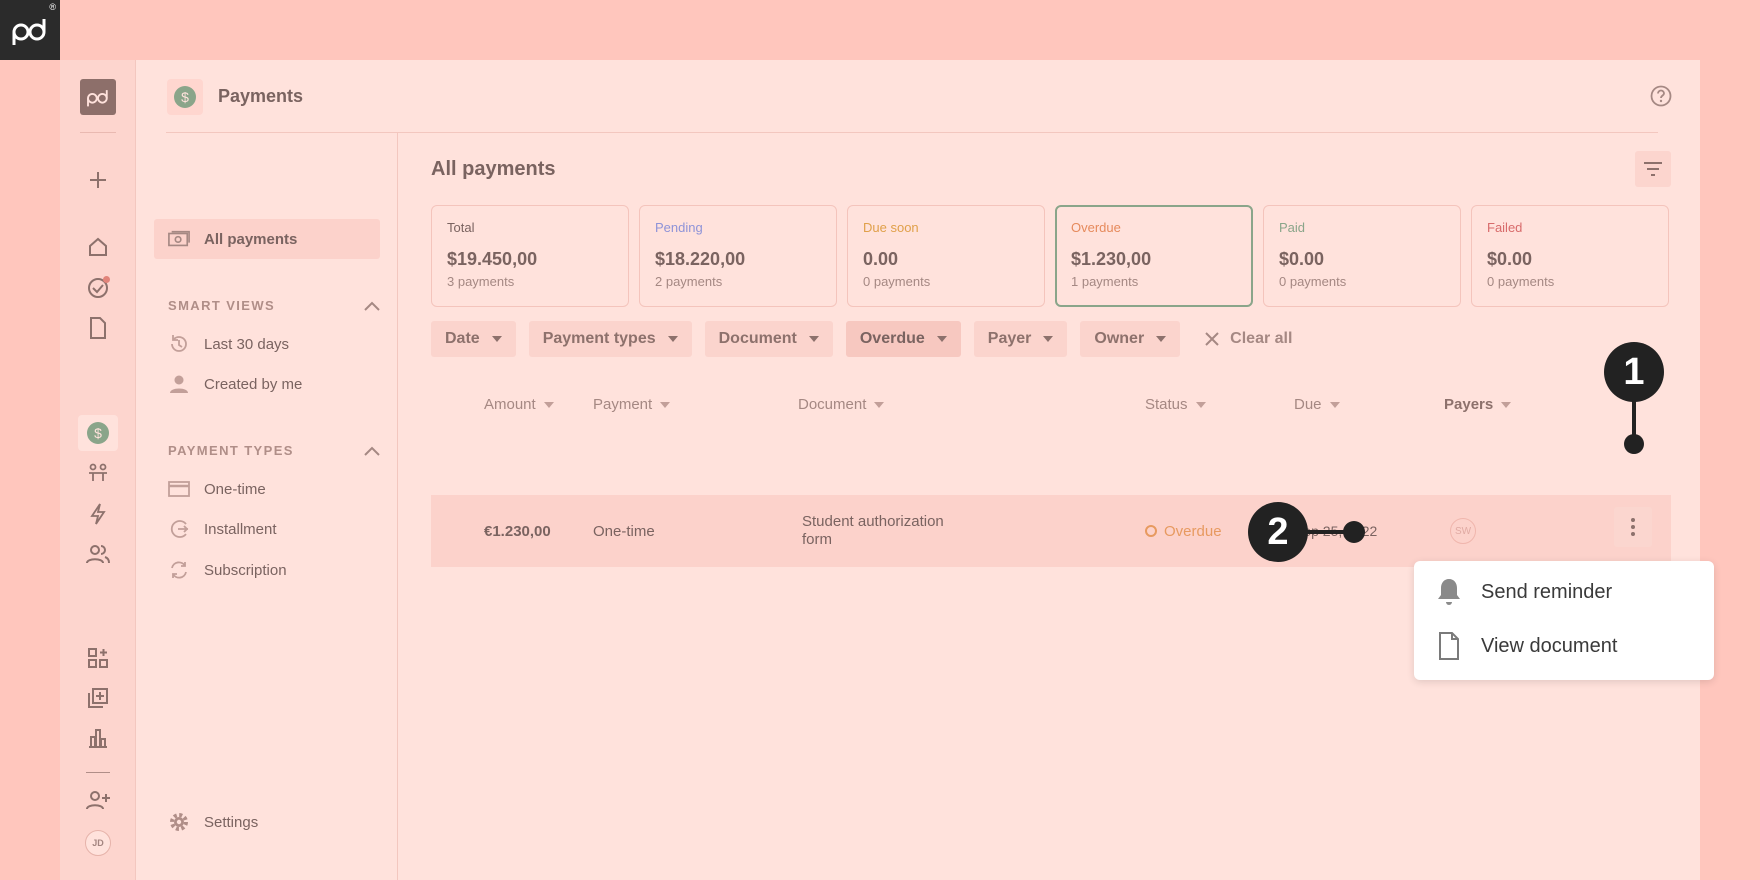  Describe the element at coordinates (1475, 471) in the screenshot. I see `callout-connectors` at that location.